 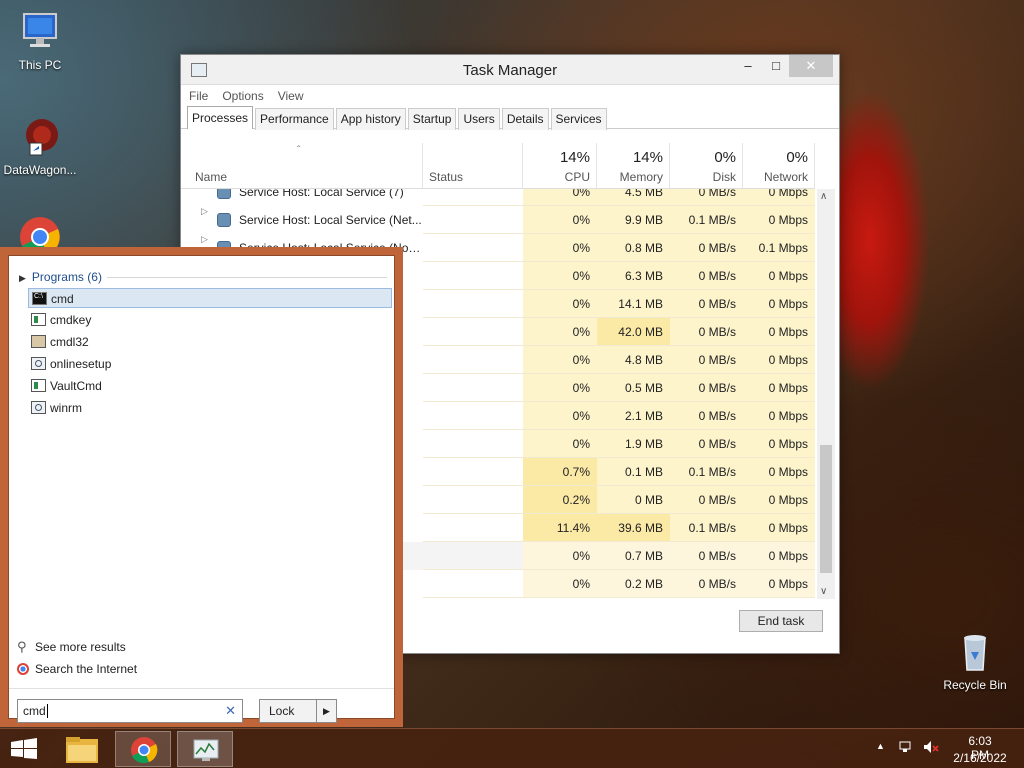 What do you see at coordinates (510, 70) in the screenshot?
I see `title-bar: Task Manager – □ ✕` at bounding box center [510, 70].